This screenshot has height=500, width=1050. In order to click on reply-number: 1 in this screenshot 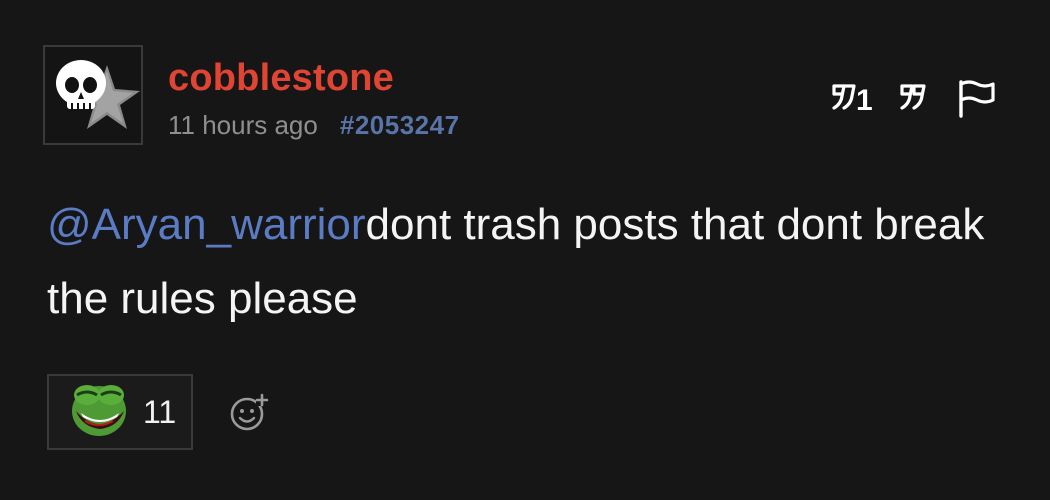, I will do `click(864, 100)`.